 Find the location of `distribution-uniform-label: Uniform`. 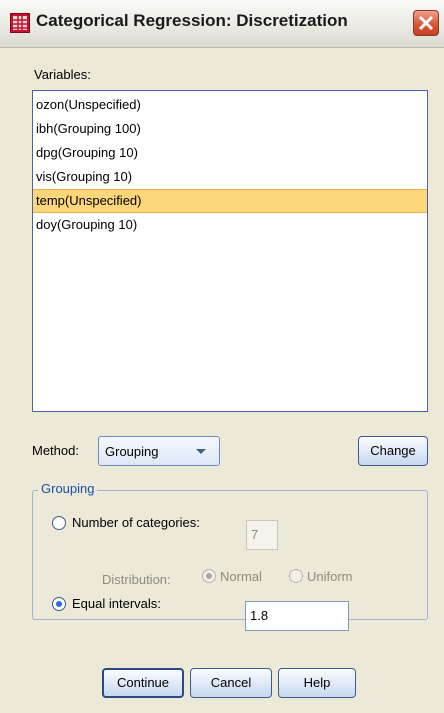

distribution-uniform-label: Uniform is located at coordinates (330, 576).